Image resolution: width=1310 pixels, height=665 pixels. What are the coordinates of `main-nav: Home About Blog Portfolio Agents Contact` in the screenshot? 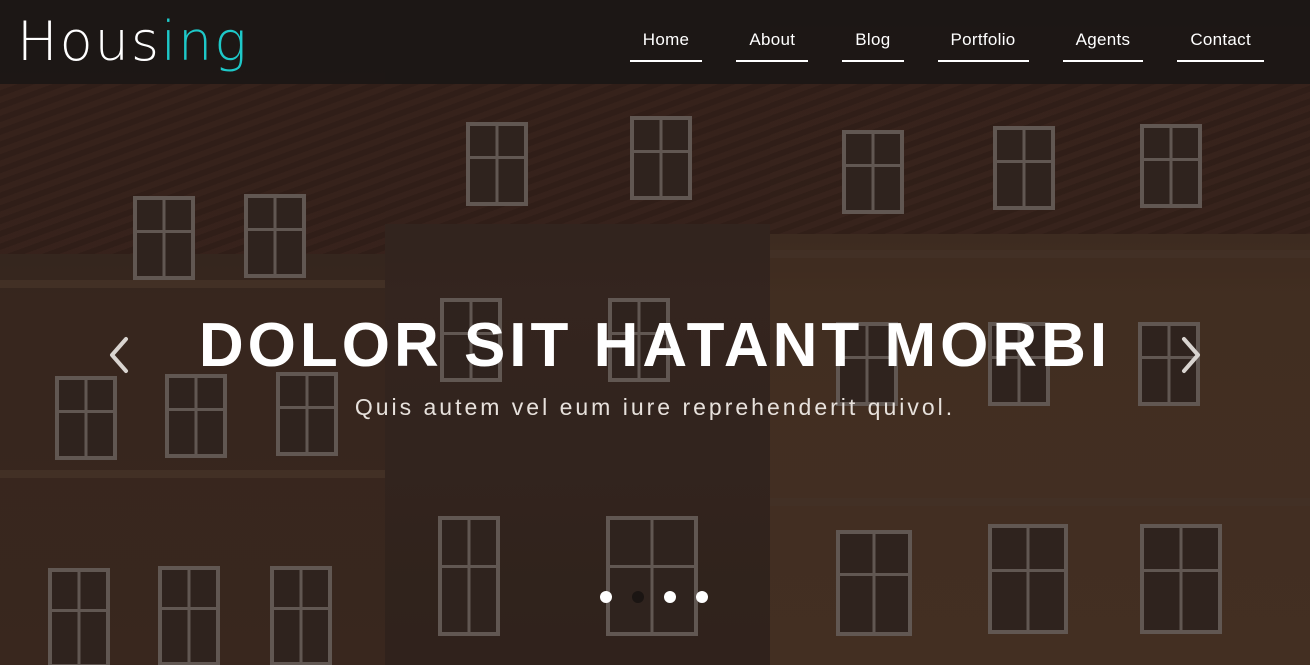 It's located at (946, 45).